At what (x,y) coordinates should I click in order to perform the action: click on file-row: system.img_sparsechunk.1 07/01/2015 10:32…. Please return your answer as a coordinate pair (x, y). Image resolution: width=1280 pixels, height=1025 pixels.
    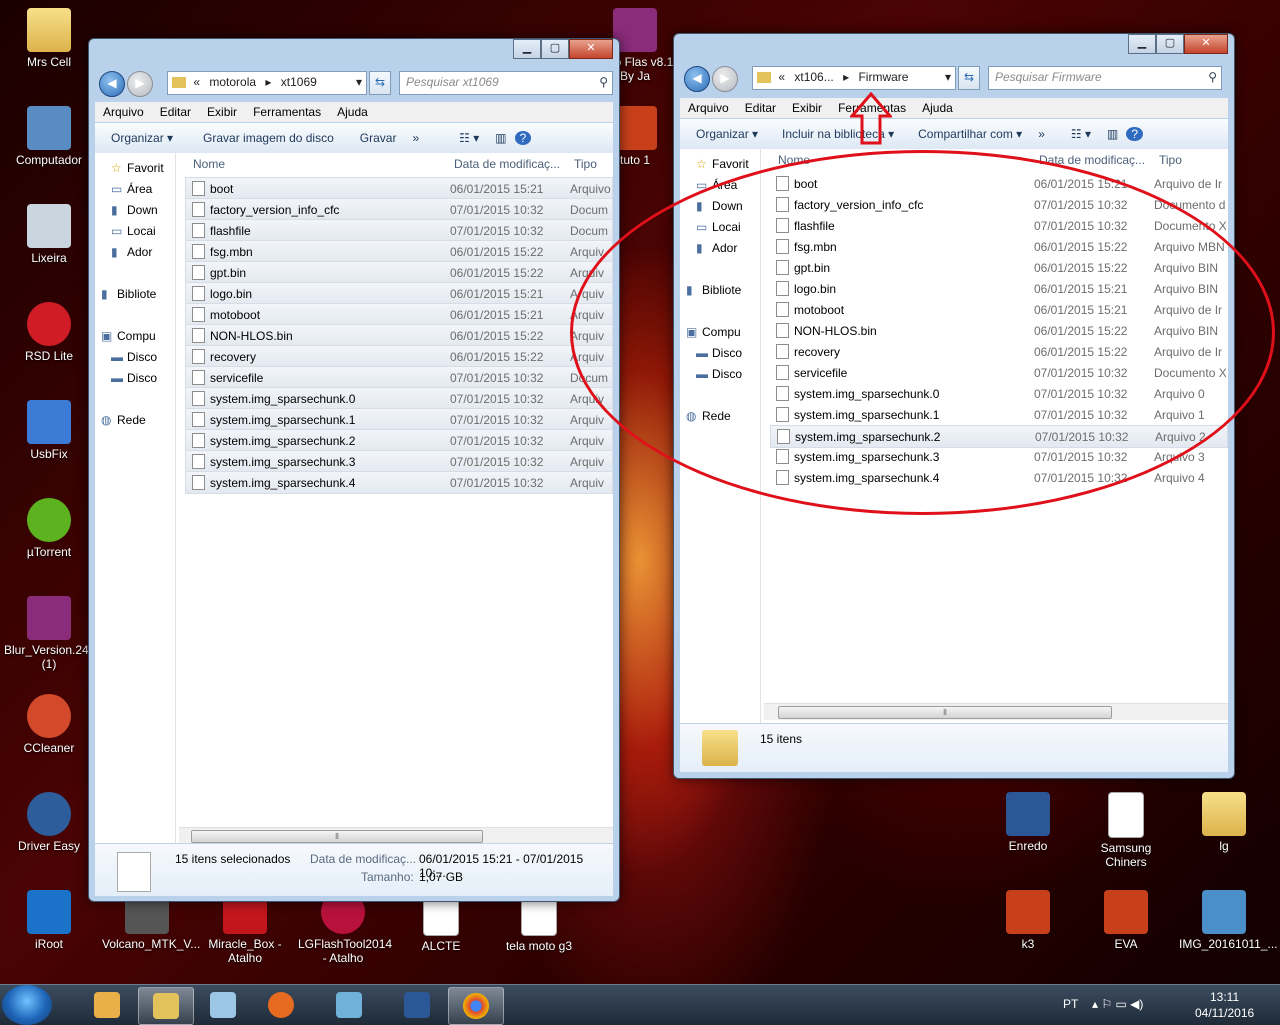
    Looking at the image, I should click on (399, 419).